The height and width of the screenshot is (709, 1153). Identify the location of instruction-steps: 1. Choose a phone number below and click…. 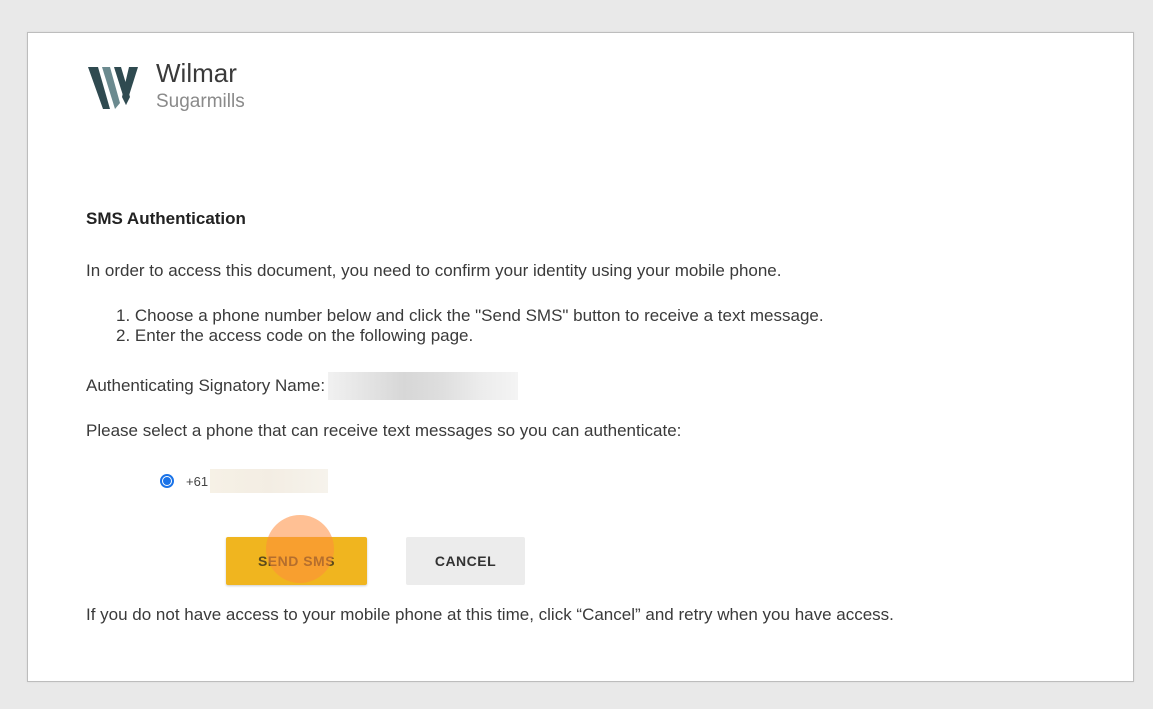
(470, 326).